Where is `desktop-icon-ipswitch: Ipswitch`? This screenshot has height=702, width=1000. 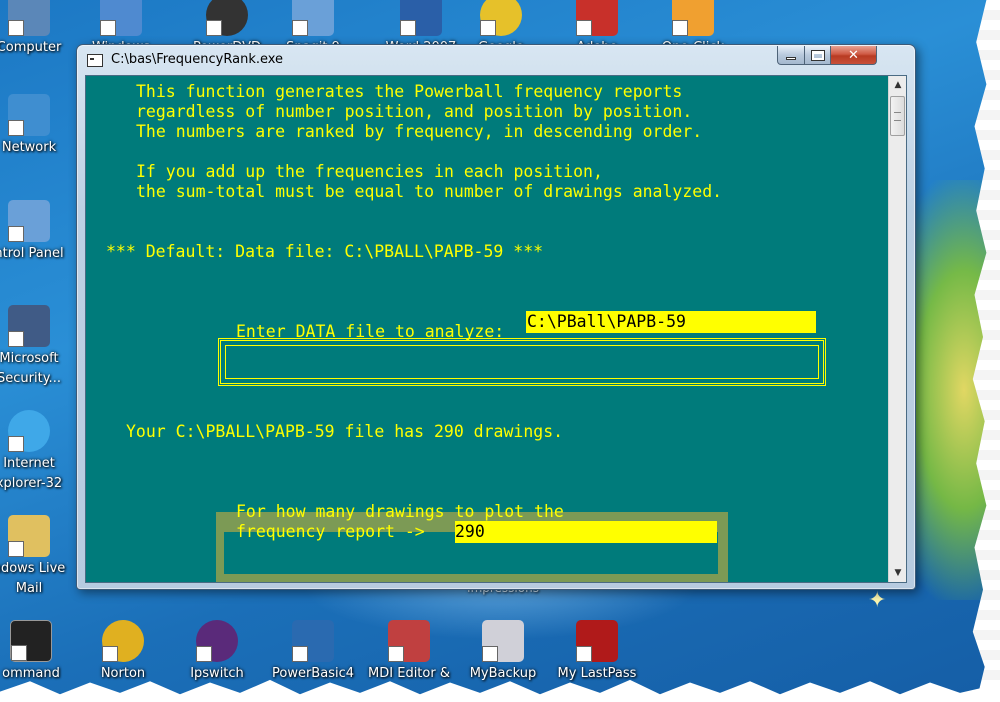 desktop-icon-ipswitch: Ipswitch is located at coordinates (217, 652).